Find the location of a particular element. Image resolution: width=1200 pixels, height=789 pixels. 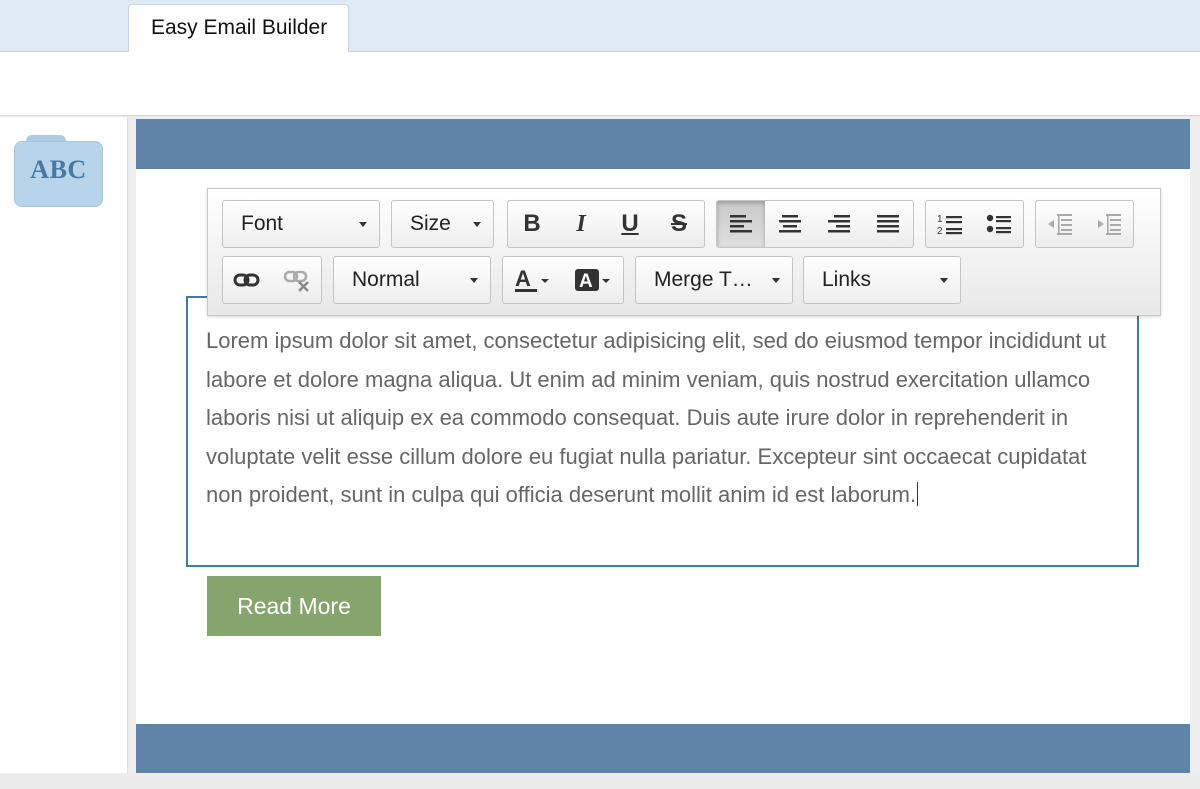

numbered-list-icon: 12 is located at coordinates (949, 225).